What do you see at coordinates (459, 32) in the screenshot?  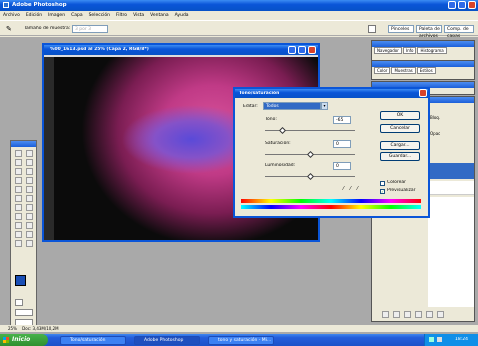 I see `layer-comps-well: Comp. de capas` at bounding box center [459, 32].